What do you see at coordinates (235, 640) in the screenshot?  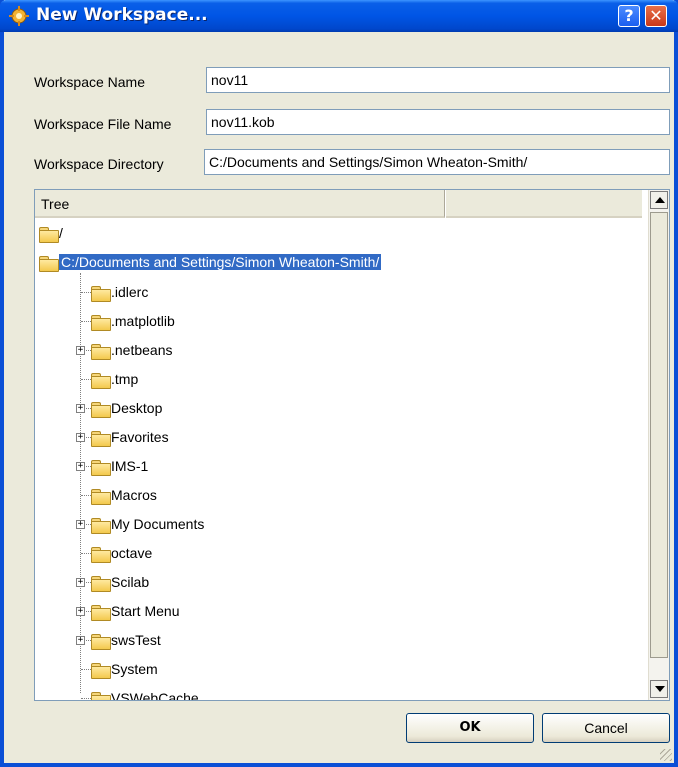 I see `tree-node: + swsTest` at bounding box center [235, 640].